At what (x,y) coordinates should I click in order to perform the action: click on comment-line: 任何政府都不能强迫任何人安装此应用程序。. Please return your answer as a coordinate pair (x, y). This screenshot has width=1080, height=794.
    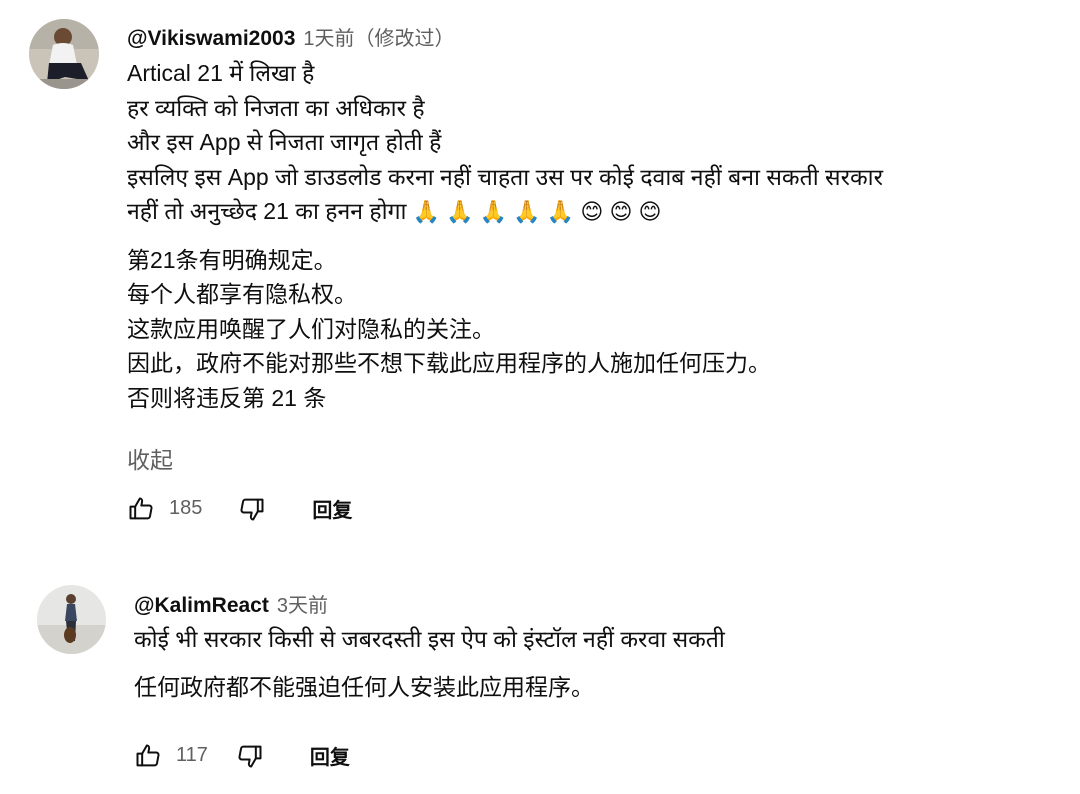
    Looking at the image, I should click on (364, 686).